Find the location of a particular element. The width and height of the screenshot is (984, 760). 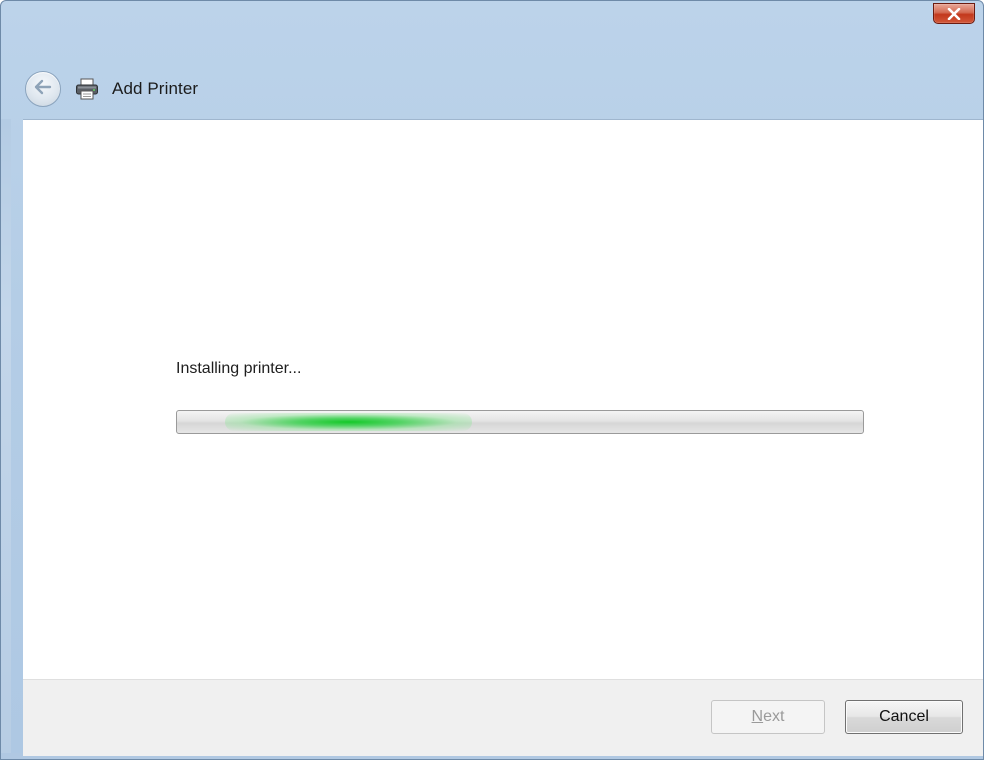

wizard-footer: Next Cancel is located at coordinates (503, 717).